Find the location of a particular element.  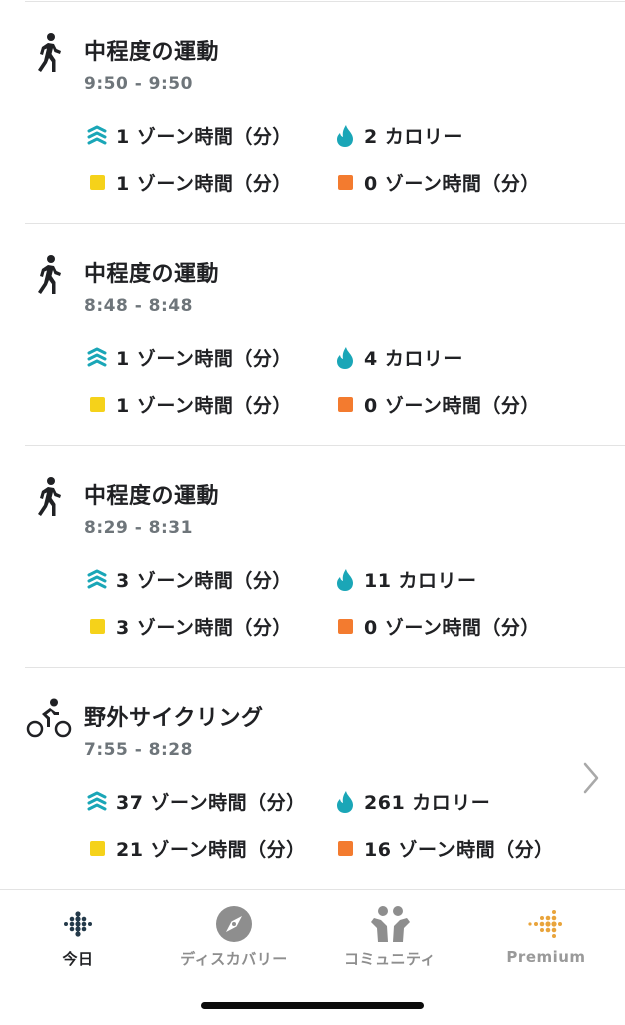

tab-premium: Premium is located at coordinates (546, 940).